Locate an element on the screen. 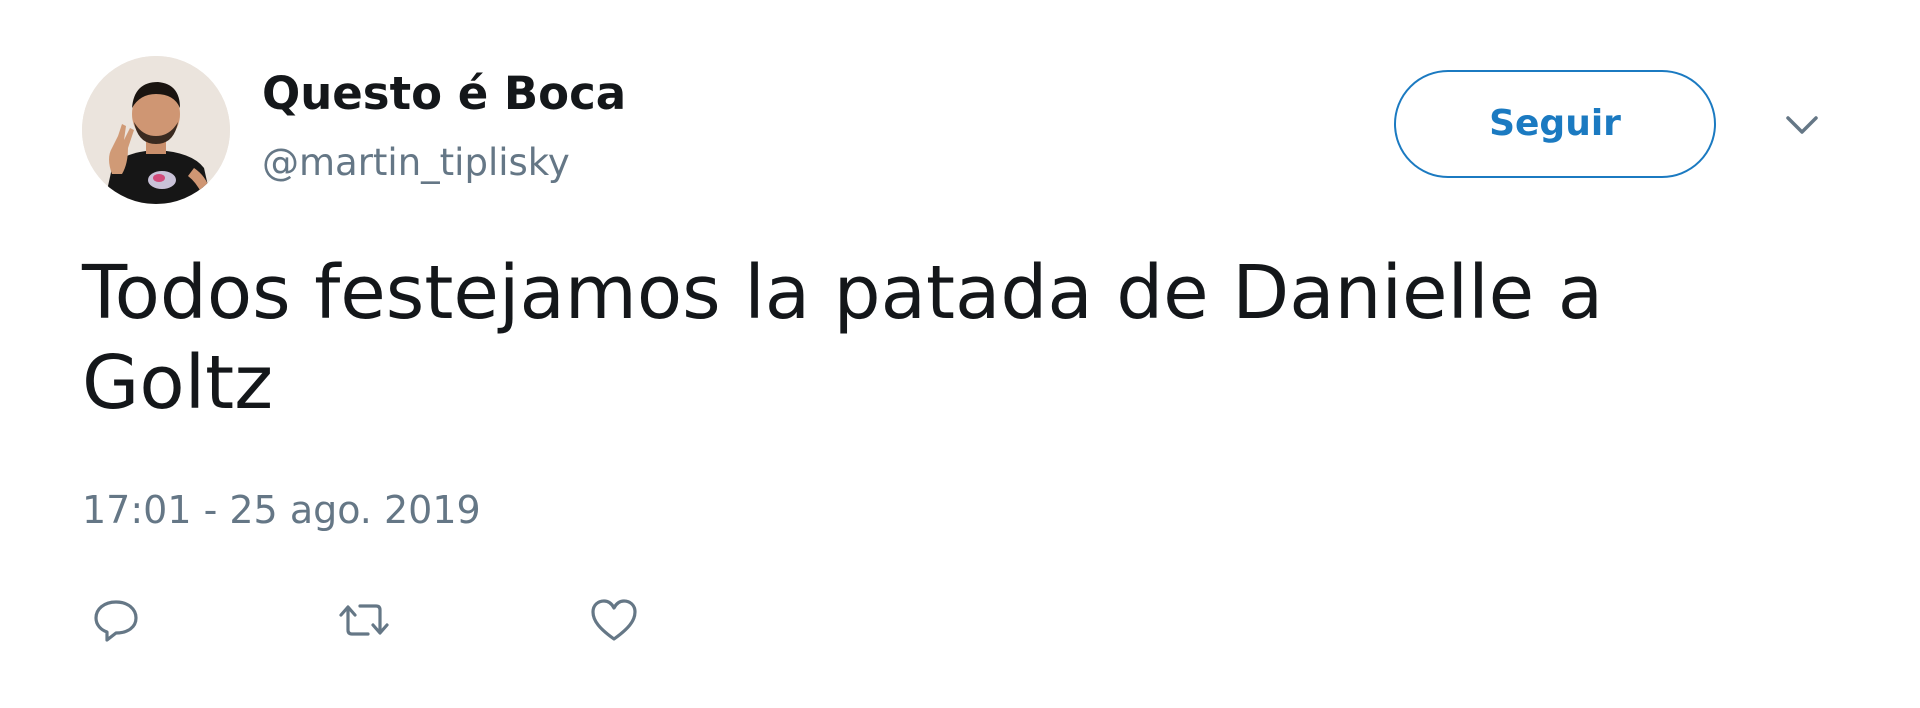 The image size is (1920, 708). reply-icon is located at coordinates (116, 620).